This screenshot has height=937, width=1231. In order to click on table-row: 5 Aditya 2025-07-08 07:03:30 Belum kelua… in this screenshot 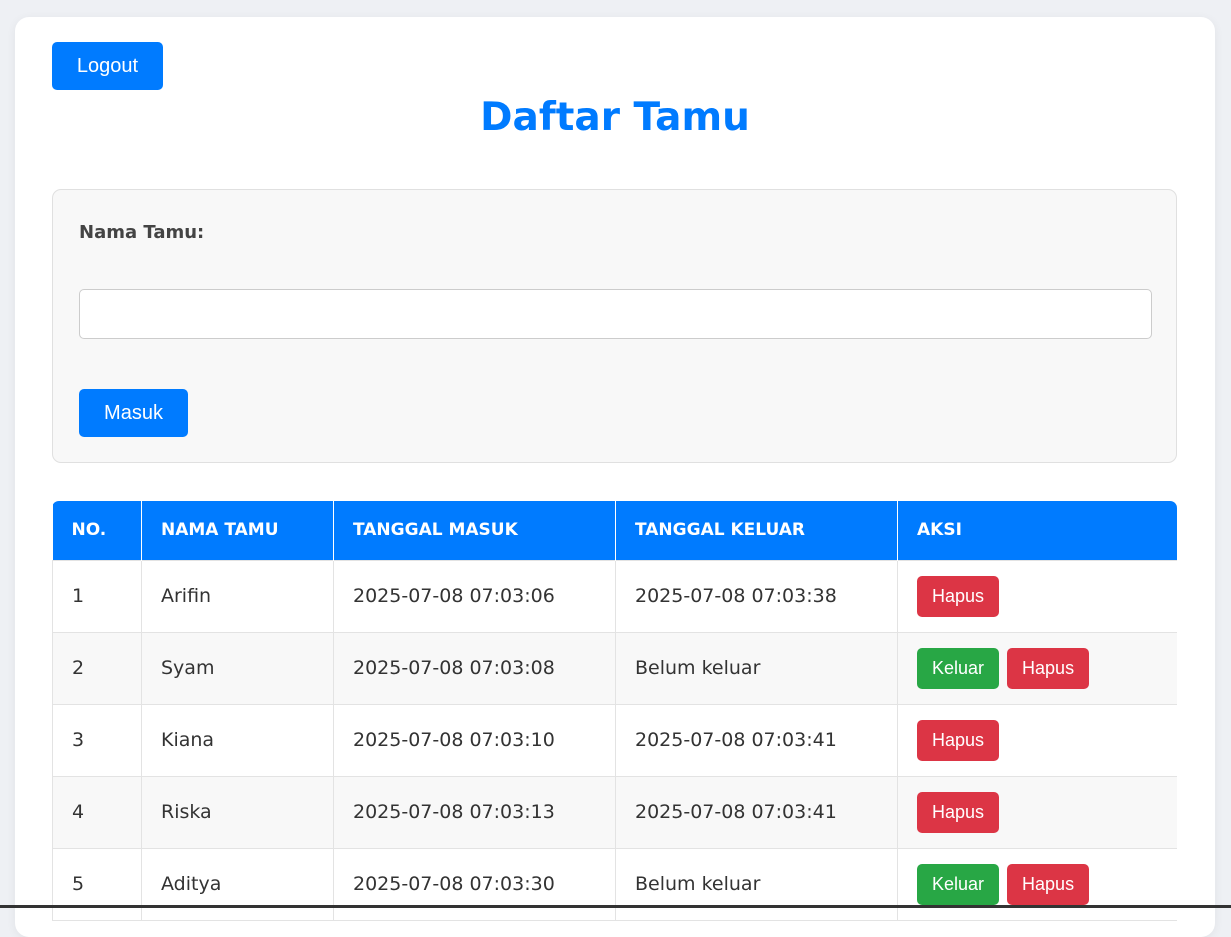, I will do `click(614, 884)`.